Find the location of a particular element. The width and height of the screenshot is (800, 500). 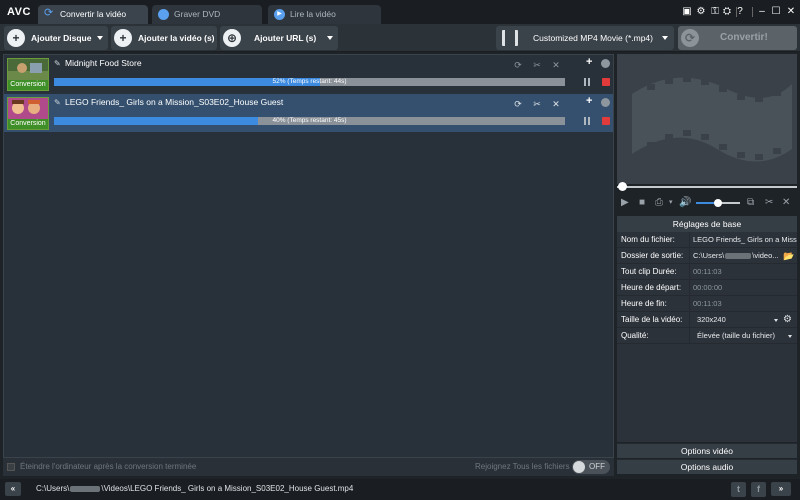

duration-value: 00:11:03 is located at coordinates (707, 271).